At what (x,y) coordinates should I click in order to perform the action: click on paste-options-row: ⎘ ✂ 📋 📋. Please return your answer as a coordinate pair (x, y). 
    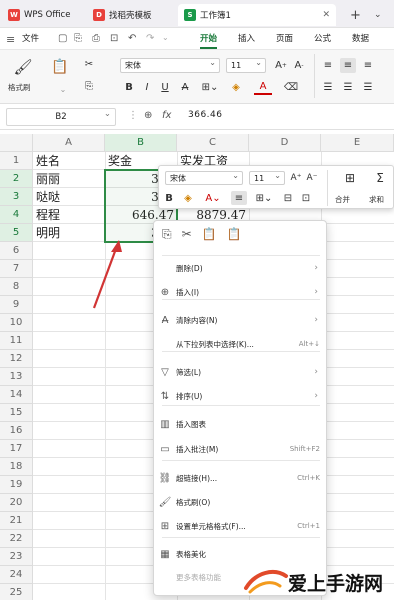
    Looking at the image, I should click on (202, 239).